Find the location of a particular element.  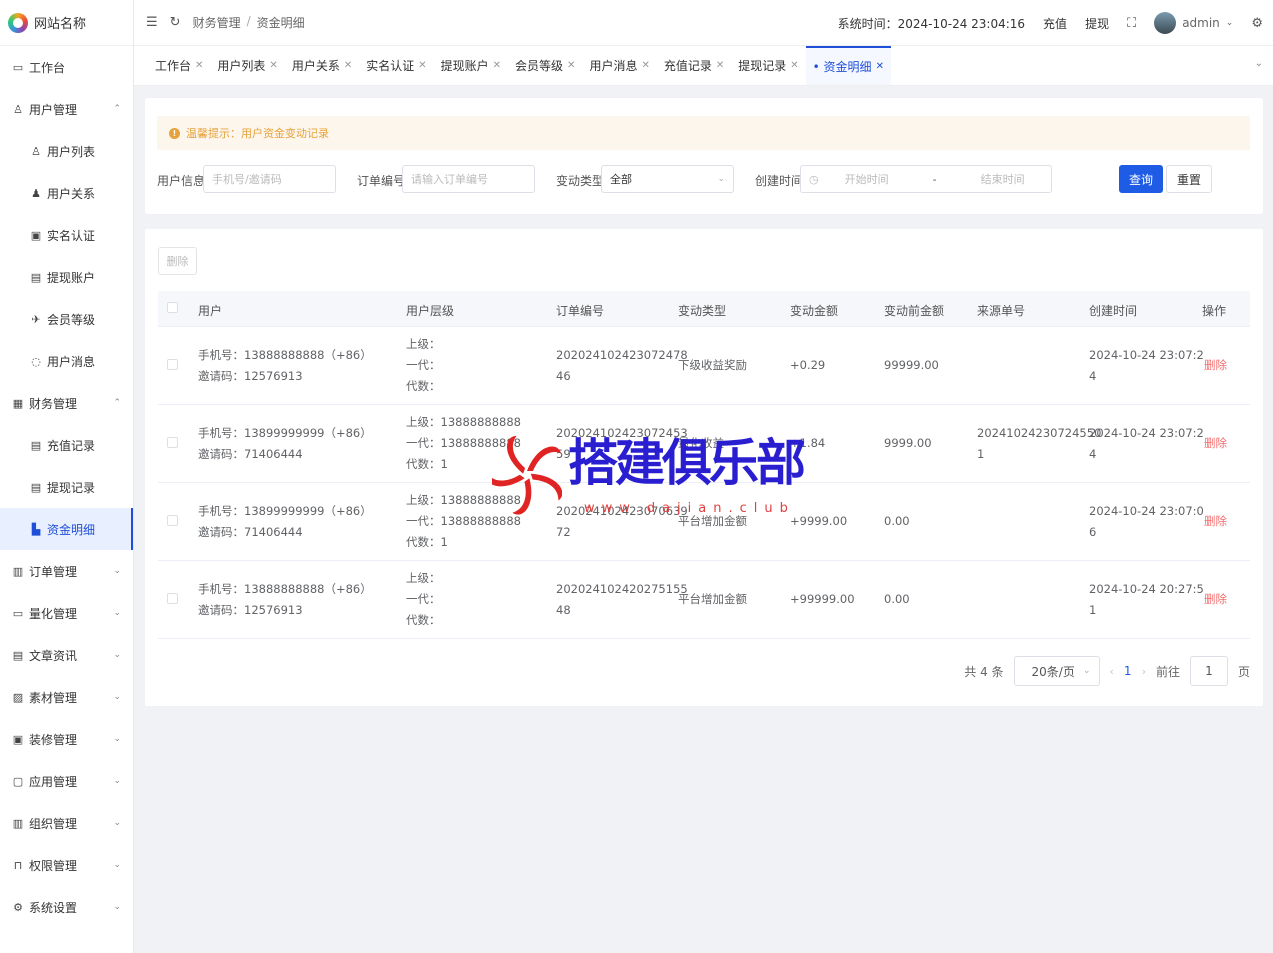

tab: 工作台 ✕ is located at coordinates (179, 65).